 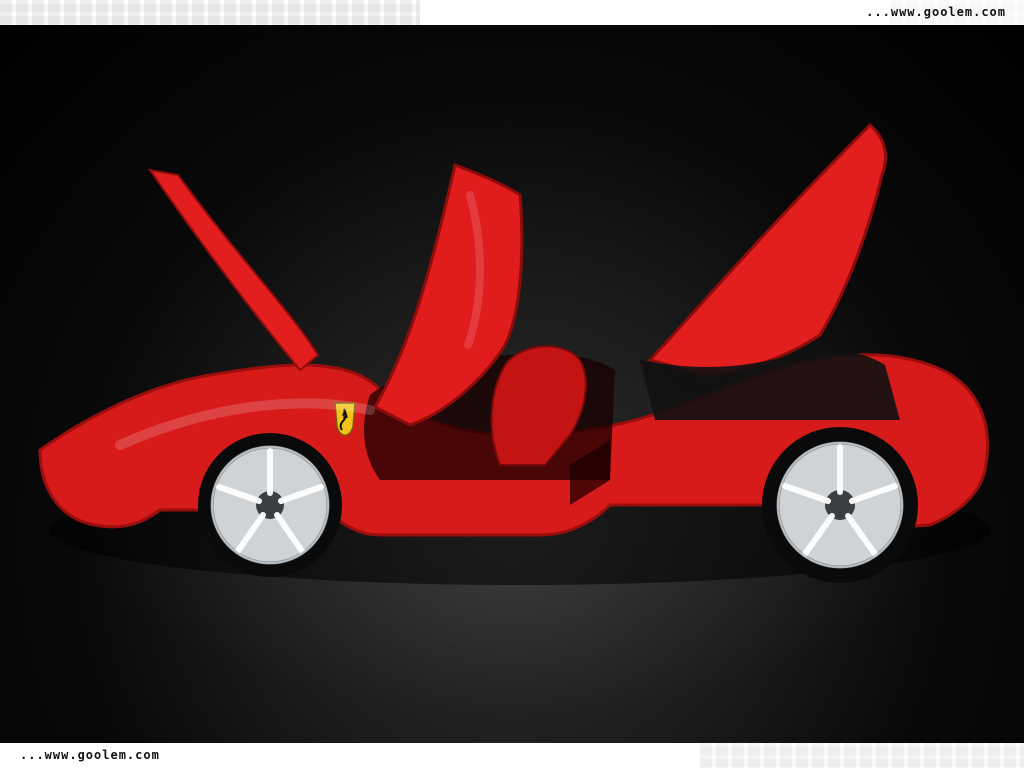 I want to click on front-wheel, so click(x=270, y=505).